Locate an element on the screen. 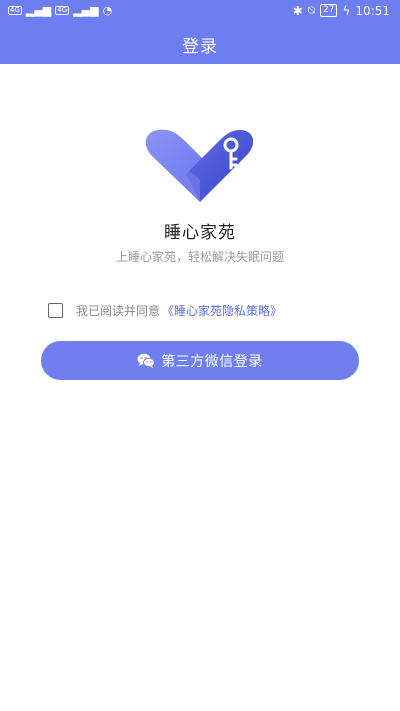  wechat-login-button: 第三方微信登录 is located at coordinates (200, 360).